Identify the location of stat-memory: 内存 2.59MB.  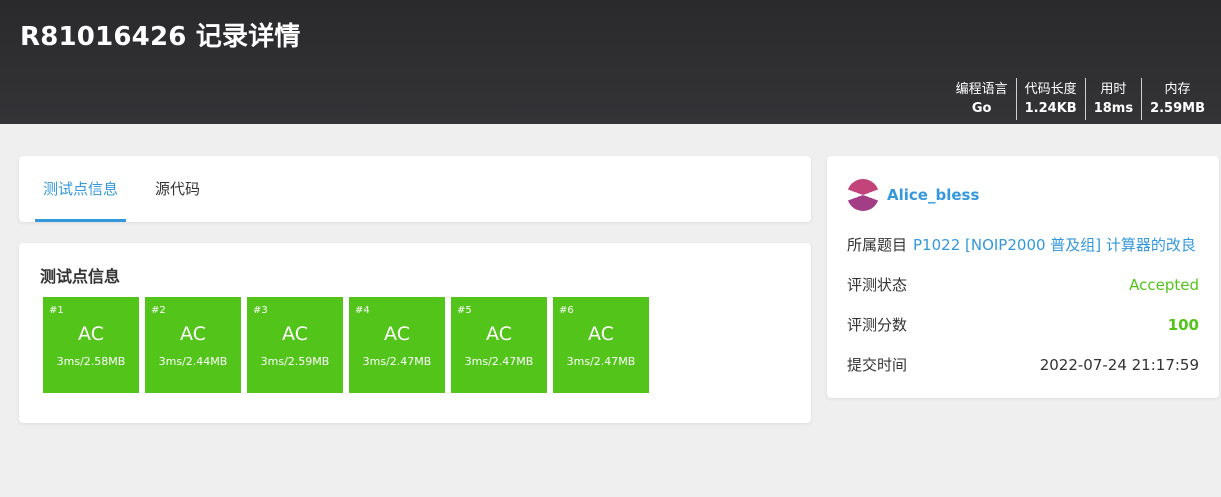
(1177, 99).